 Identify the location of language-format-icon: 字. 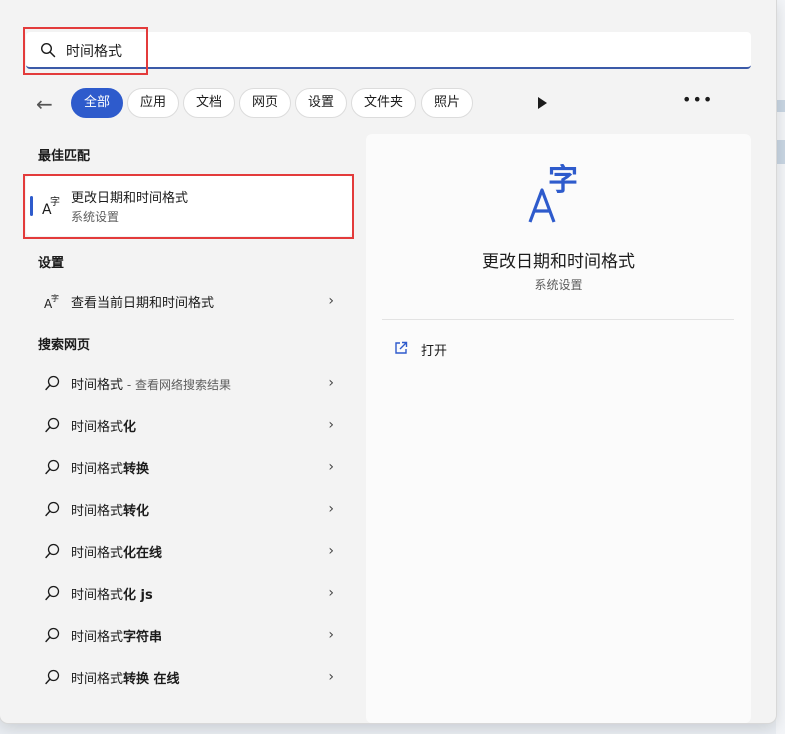
(553, 193).